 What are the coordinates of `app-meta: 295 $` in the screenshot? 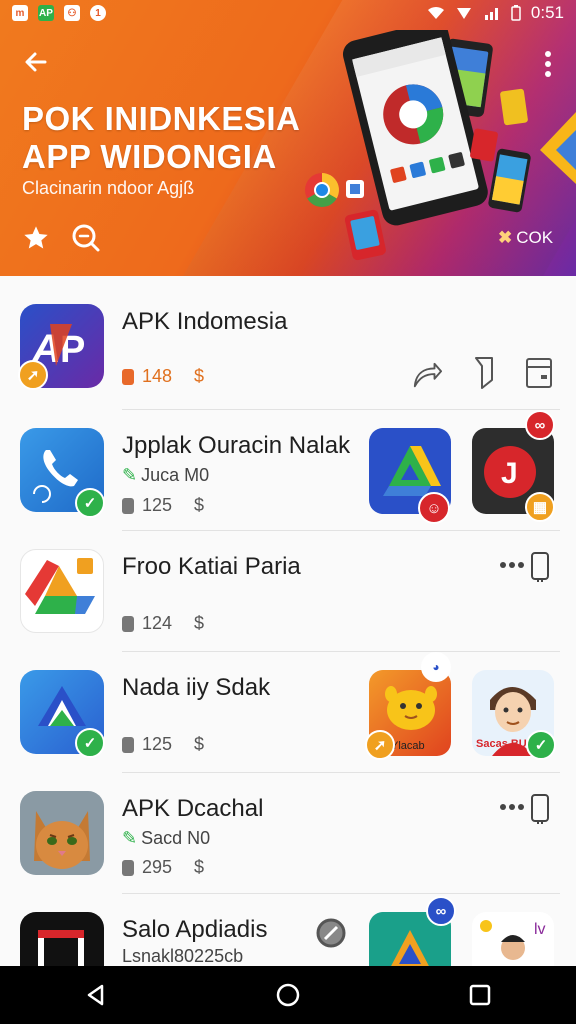 It's located at (163, 867).